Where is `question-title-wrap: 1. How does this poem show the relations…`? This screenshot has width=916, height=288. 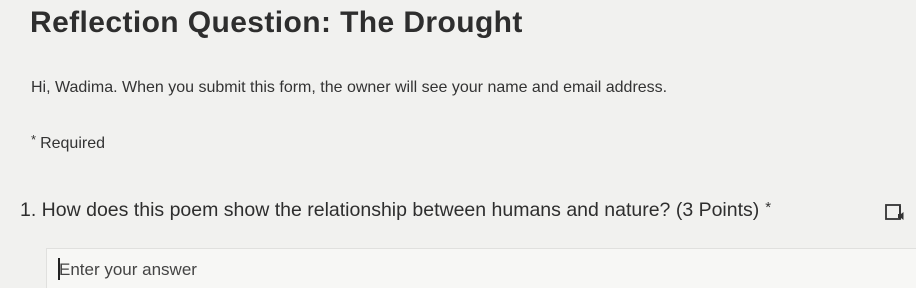
question-title-wrap: 1. How does this poem show the relations… is located at coordinates (395, 210).